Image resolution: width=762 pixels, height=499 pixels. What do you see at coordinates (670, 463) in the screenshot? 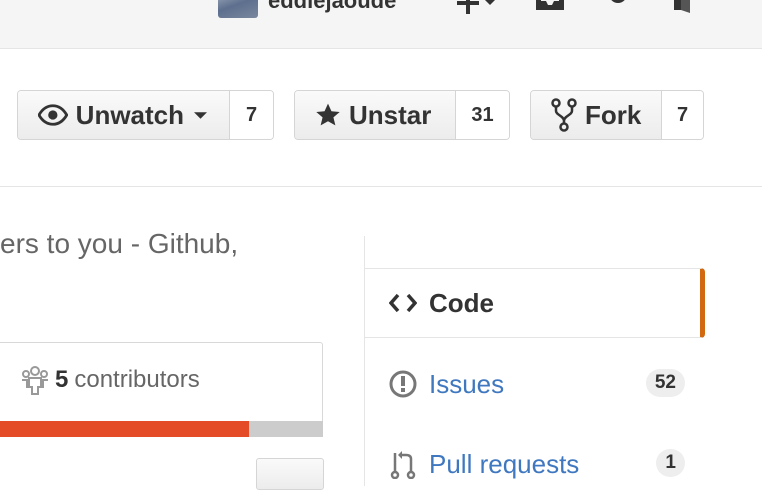
I see `pulls-counter: 1` at bounding box center [670, 463].